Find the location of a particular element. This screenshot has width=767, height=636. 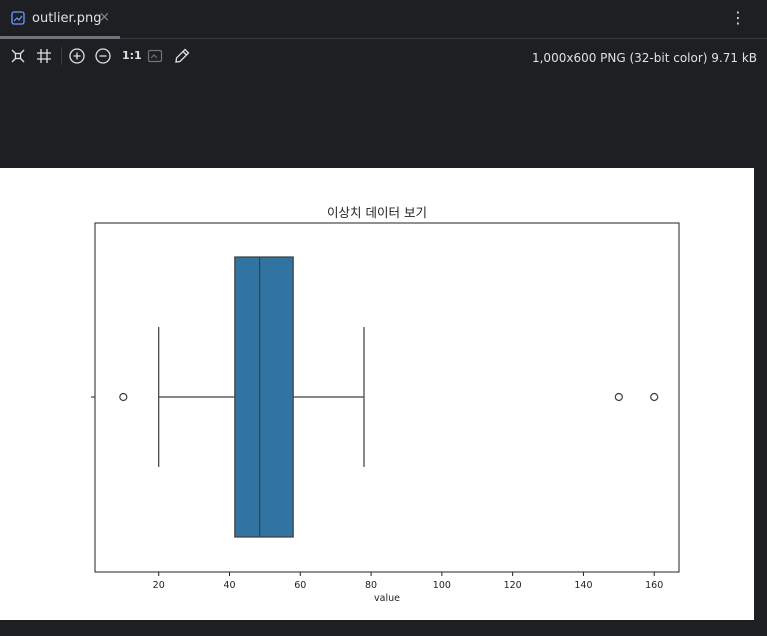

actual-size-button: 1:1 is located at coordinates (132, 55).